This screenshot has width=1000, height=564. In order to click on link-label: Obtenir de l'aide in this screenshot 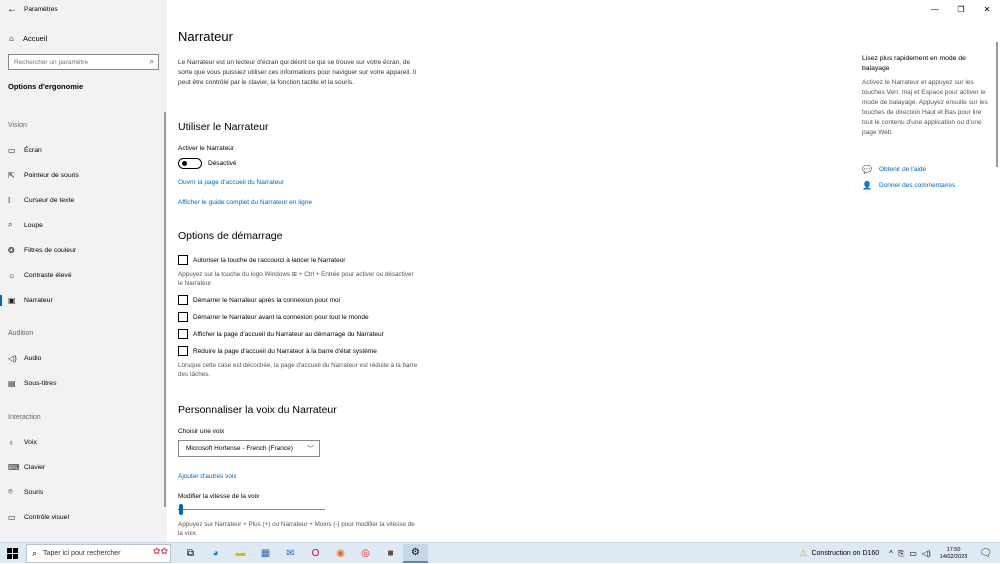, I will do `click(903, 169)`.